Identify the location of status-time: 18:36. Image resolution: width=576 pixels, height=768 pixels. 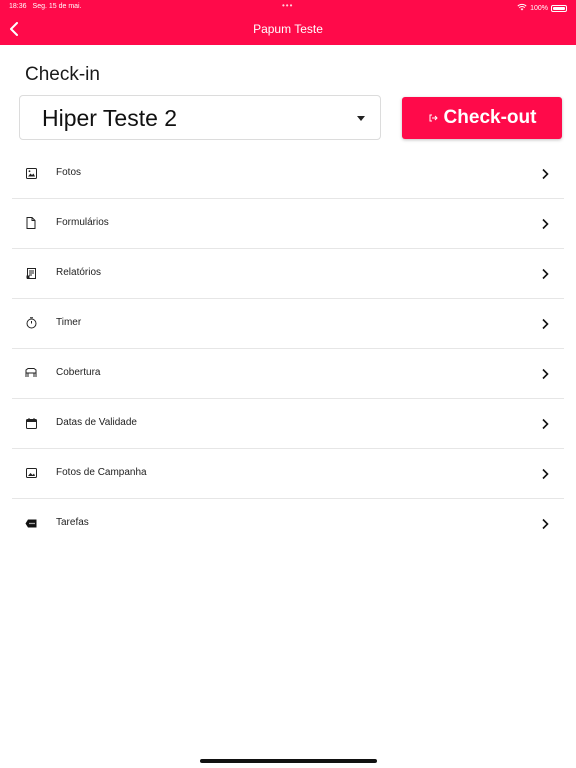
(18, 6).